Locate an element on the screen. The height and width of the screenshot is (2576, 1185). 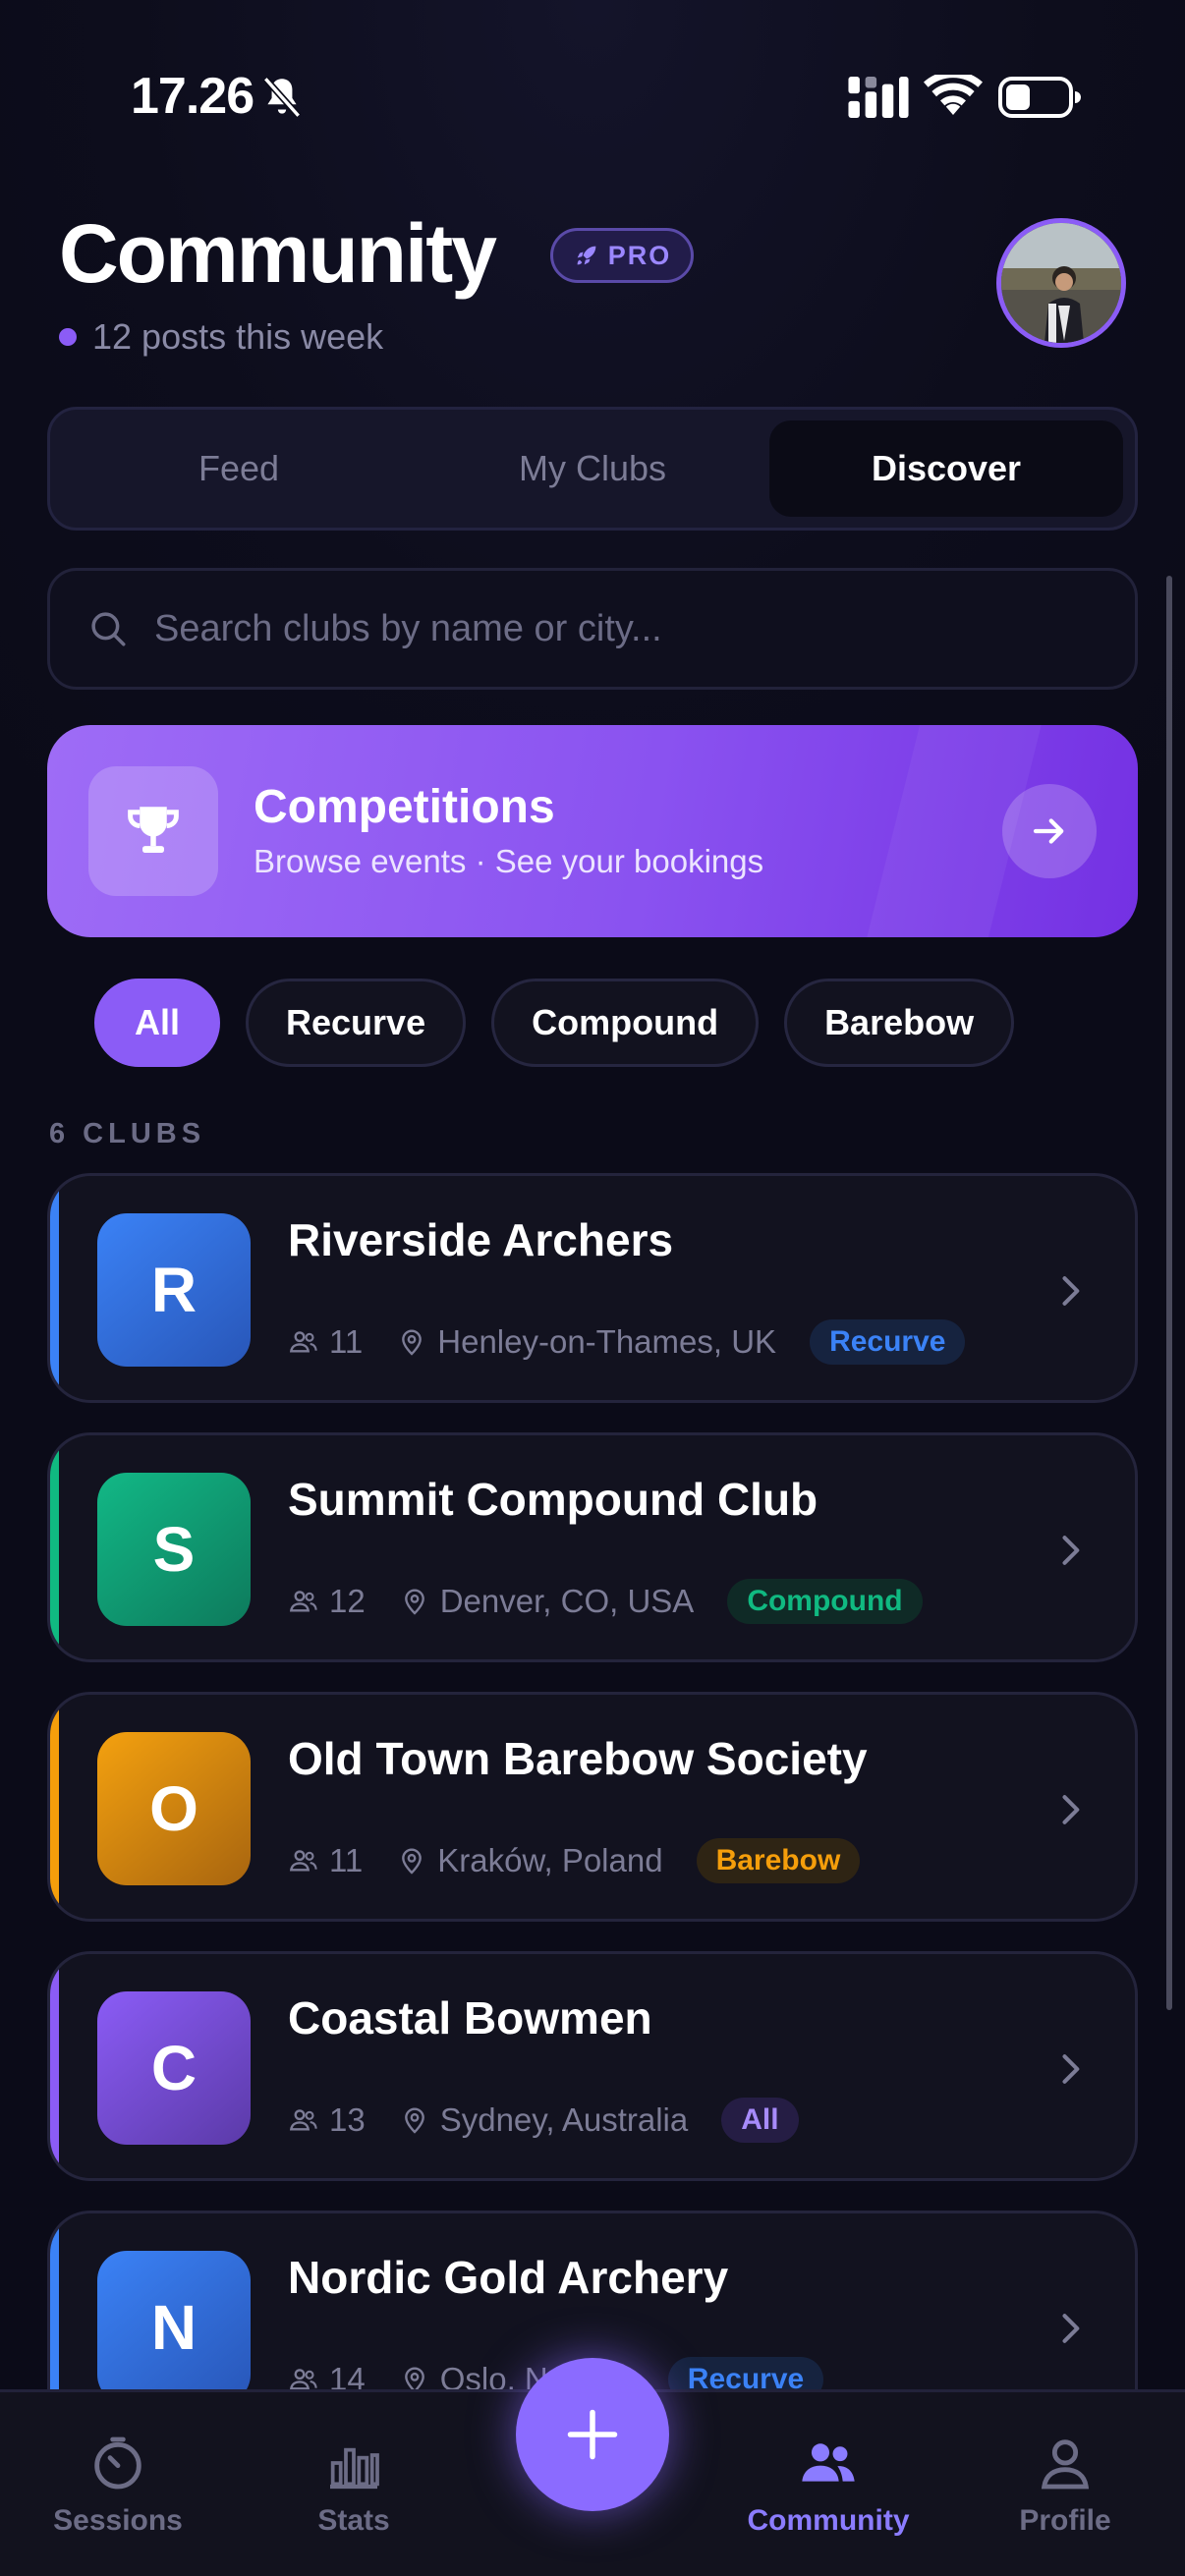
plus-icon is located at coordinates (592, 2434).